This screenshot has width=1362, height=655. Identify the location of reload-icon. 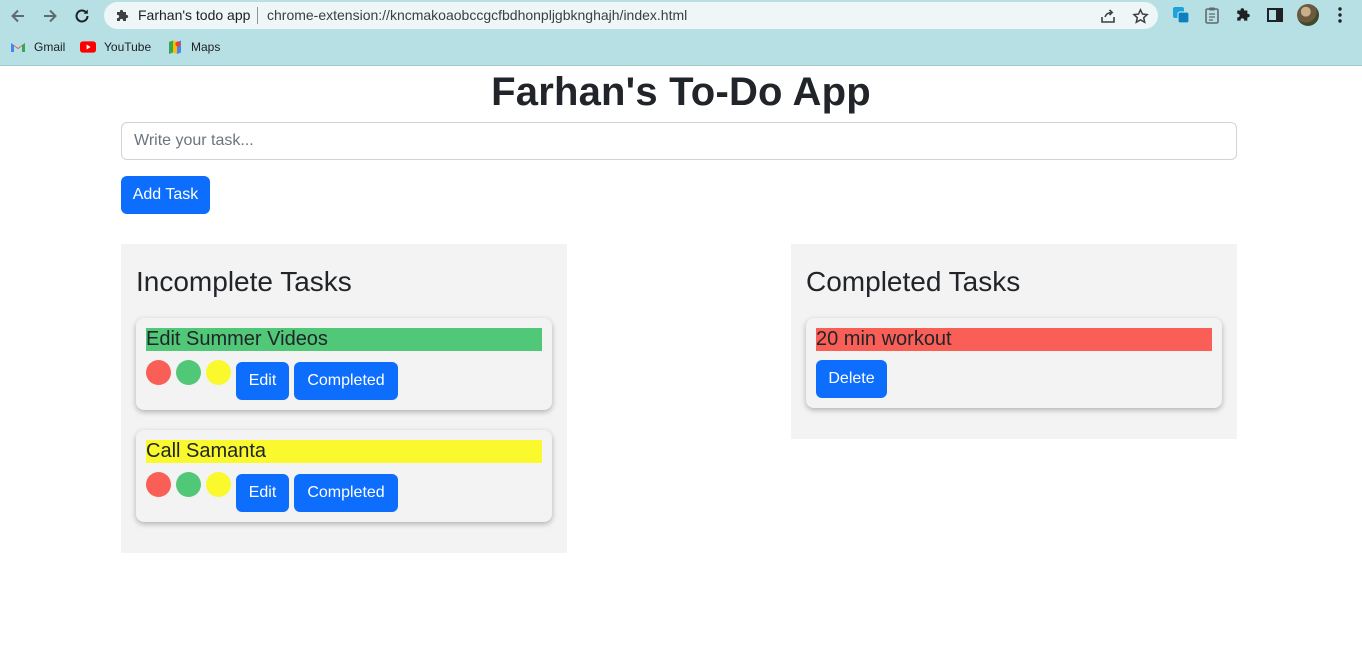
(82, 16).